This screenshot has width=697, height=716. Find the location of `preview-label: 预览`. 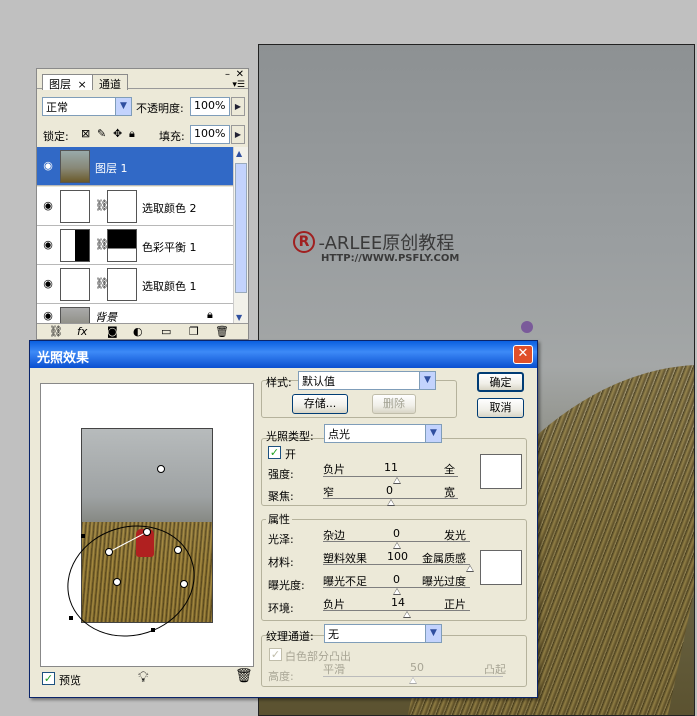

preview-label: 预览 is located at coordinates (70, 680).